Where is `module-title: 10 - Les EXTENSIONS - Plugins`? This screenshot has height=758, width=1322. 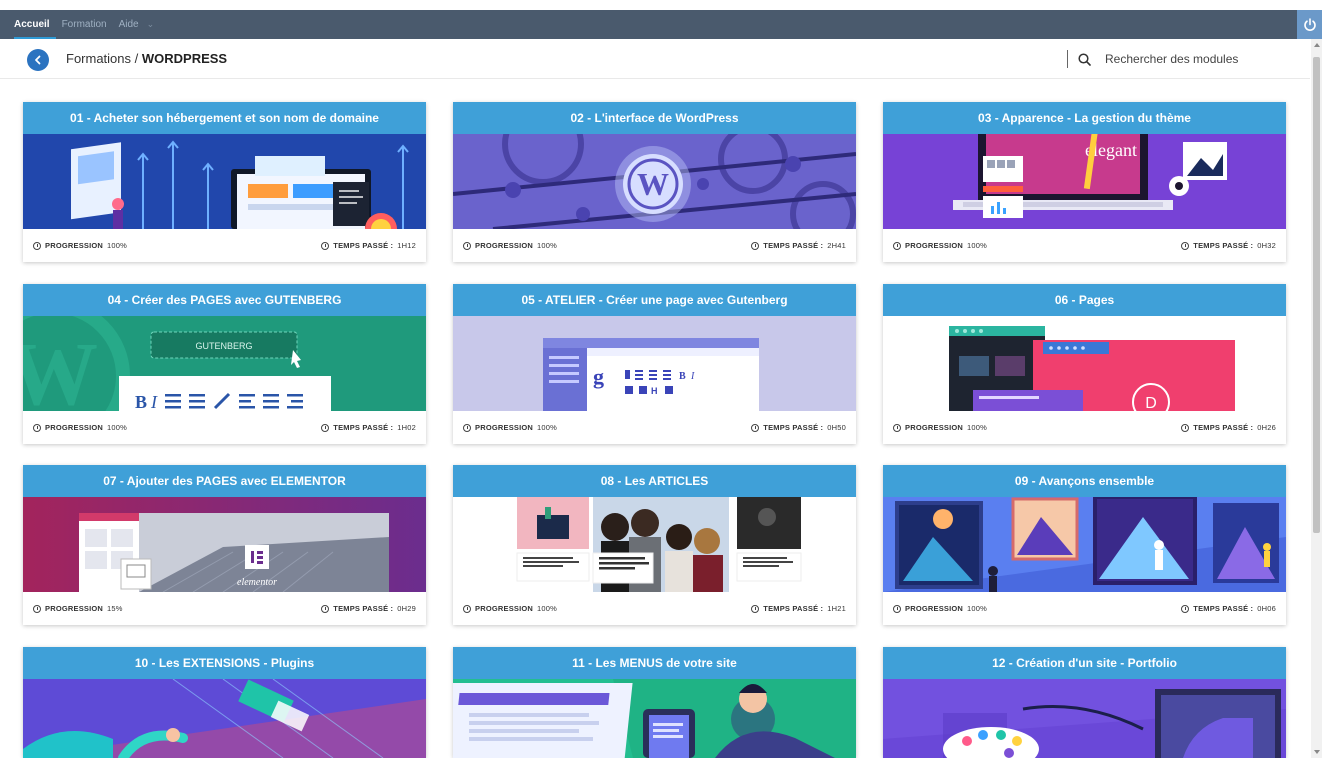 module-title: 10 - Les EXTENSIONS - Plugins is located at coordinates (224, 663).